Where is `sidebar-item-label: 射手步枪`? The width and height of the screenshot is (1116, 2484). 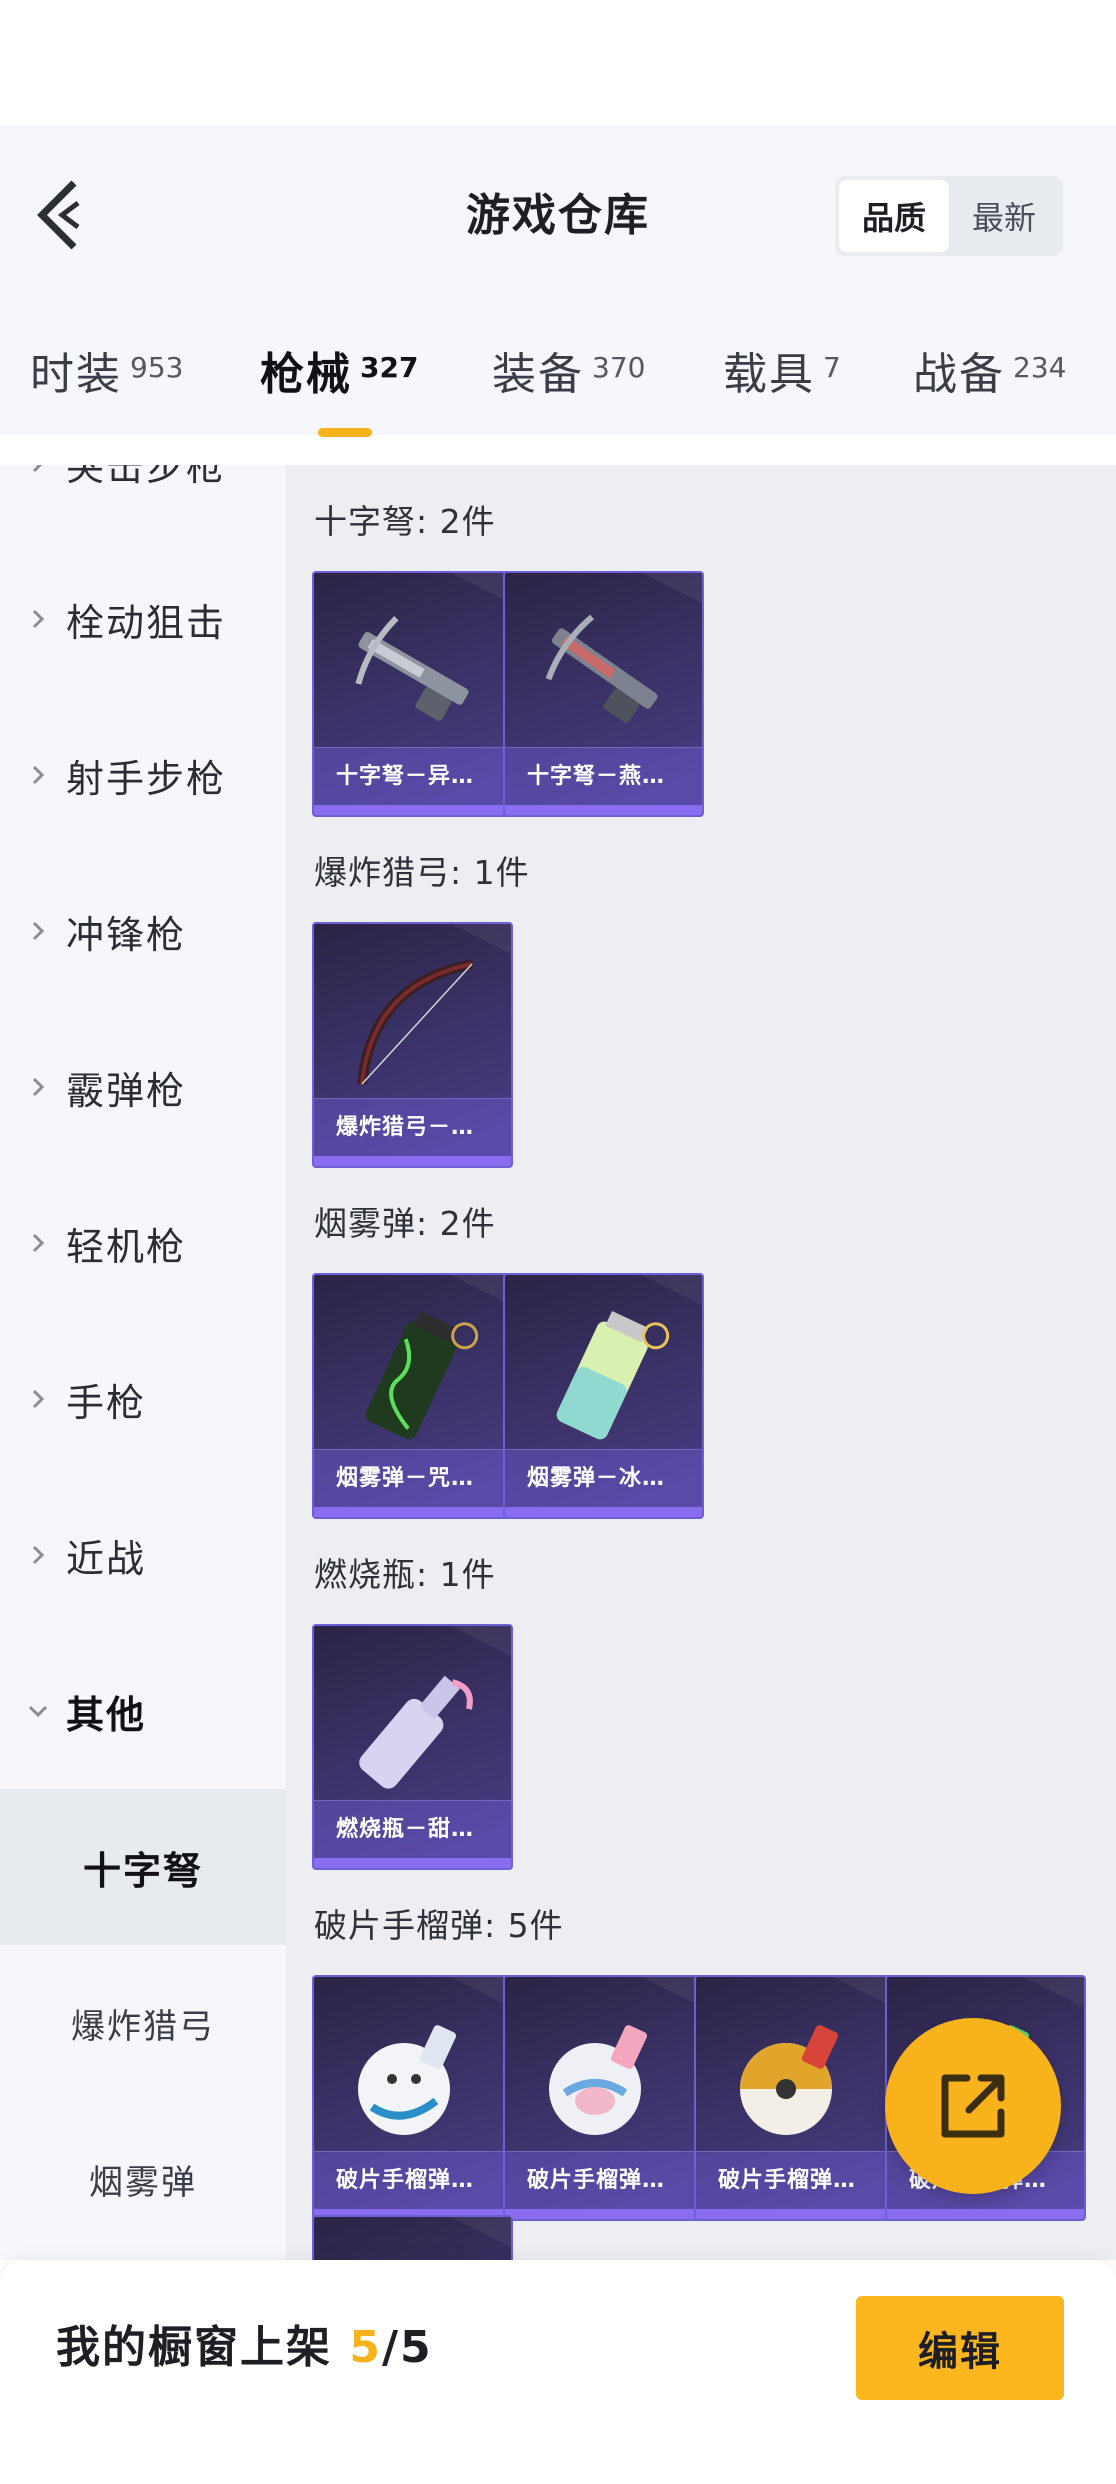
sidebar-item-label: 射手步枪 is located at coordinates (146, 778).